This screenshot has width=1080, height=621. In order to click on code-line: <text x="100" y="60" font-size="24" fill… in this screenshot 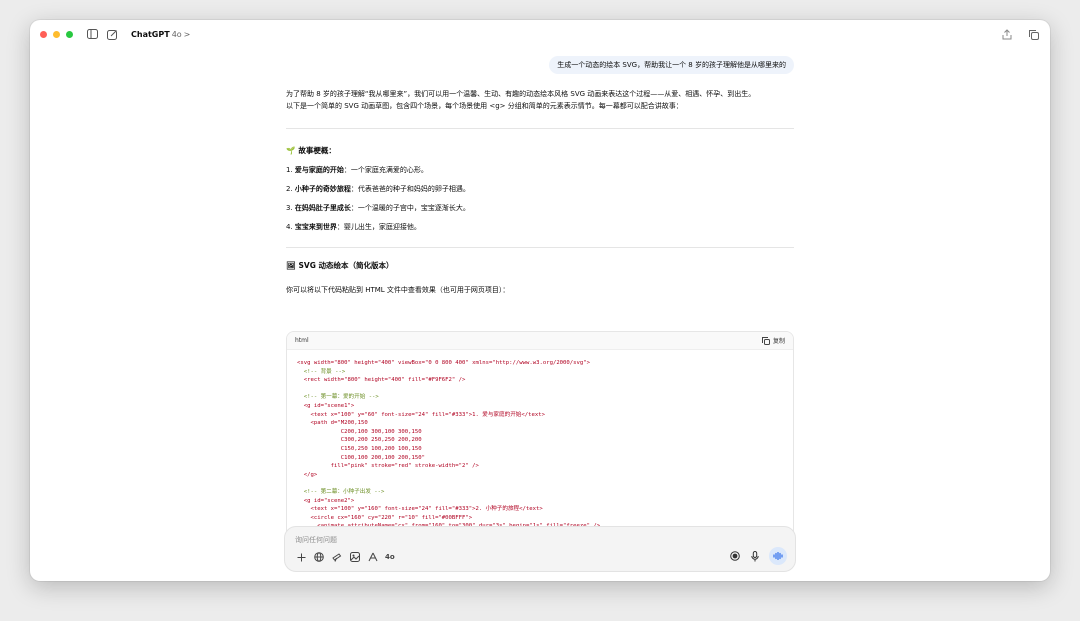, I will do `click(421, 414)`.